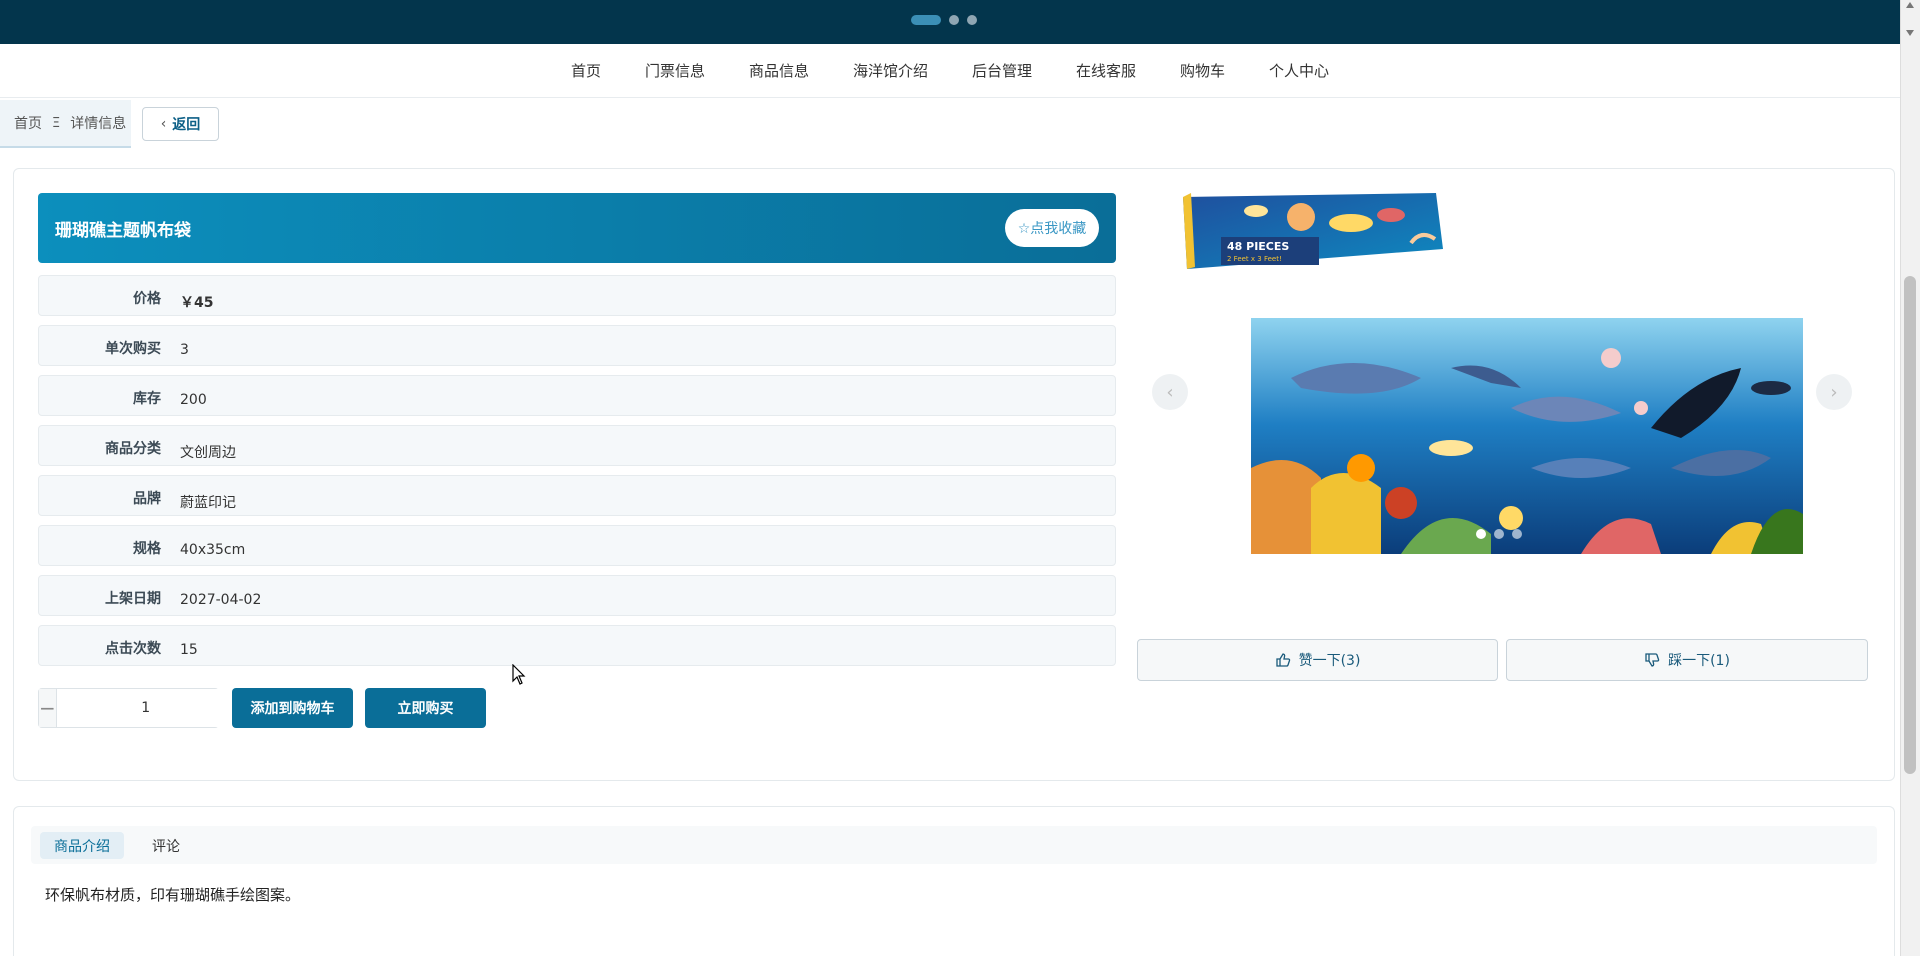 The height and width of the screenshot is (956, 1920). What do you see at coordinates (1834, 392) in the screenshot?
I see `carousel-next-icon: ›` at bounding box center [1834, 392].